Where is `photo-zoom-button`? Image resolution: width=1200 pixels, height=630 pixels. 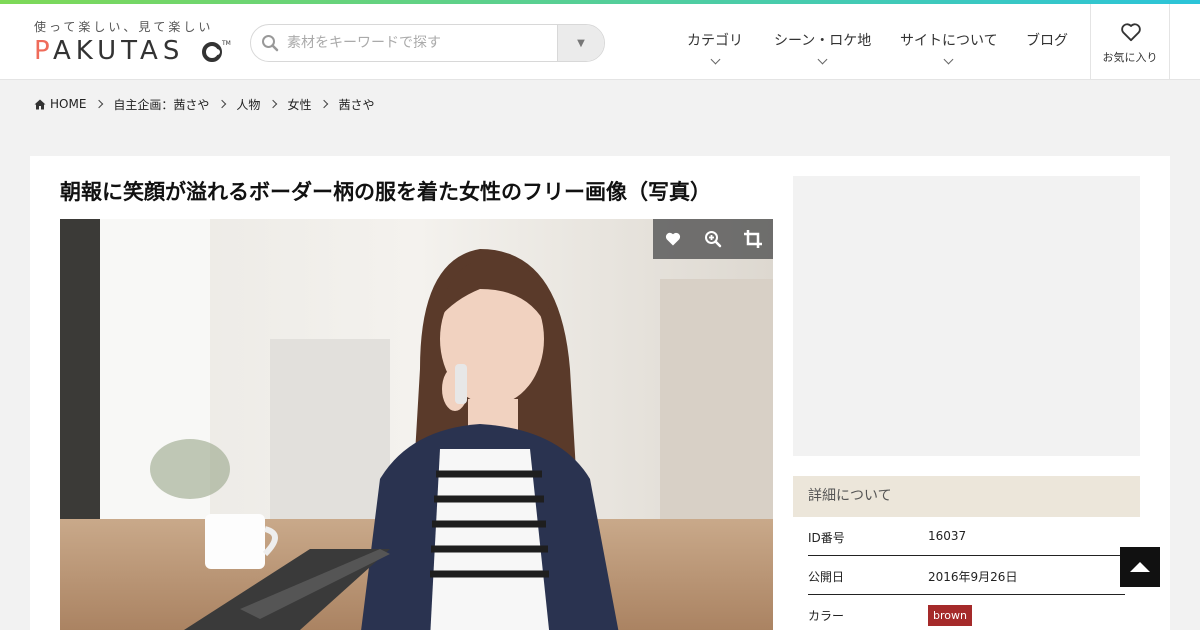
photo-zoom-button is located at coordinates (713, 239).